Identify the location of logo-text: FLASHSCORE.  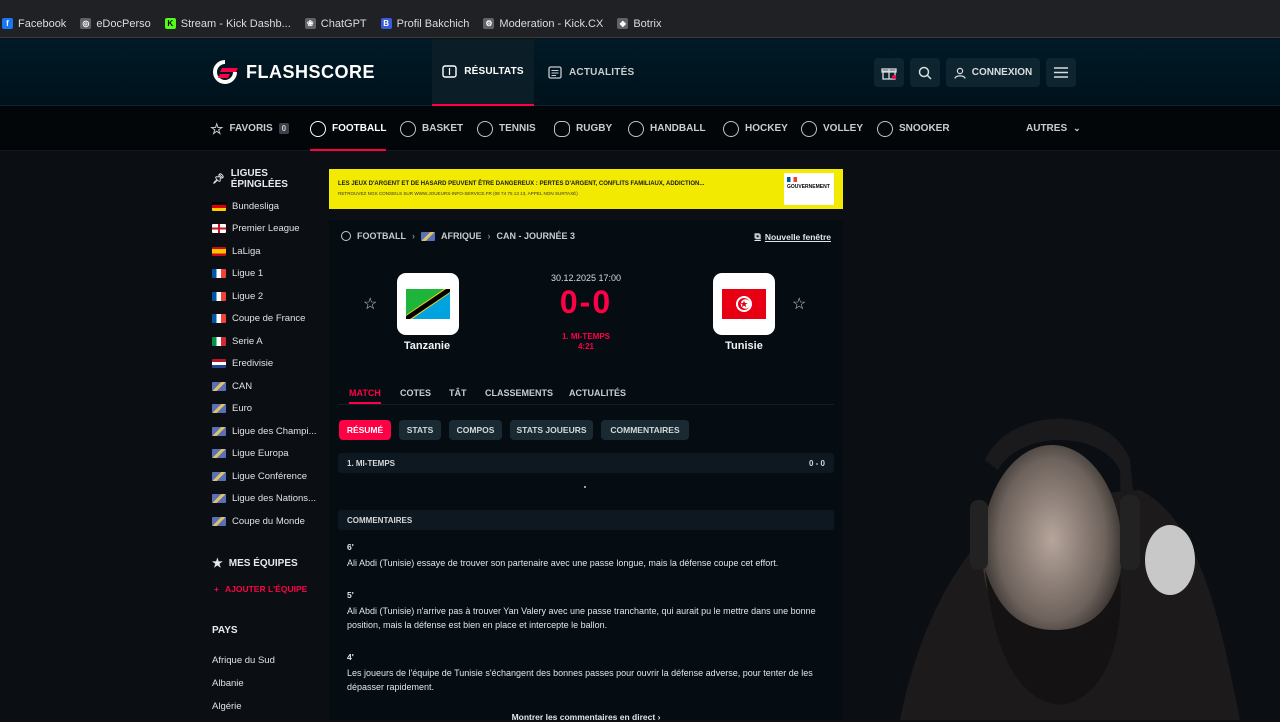
(311, 71).